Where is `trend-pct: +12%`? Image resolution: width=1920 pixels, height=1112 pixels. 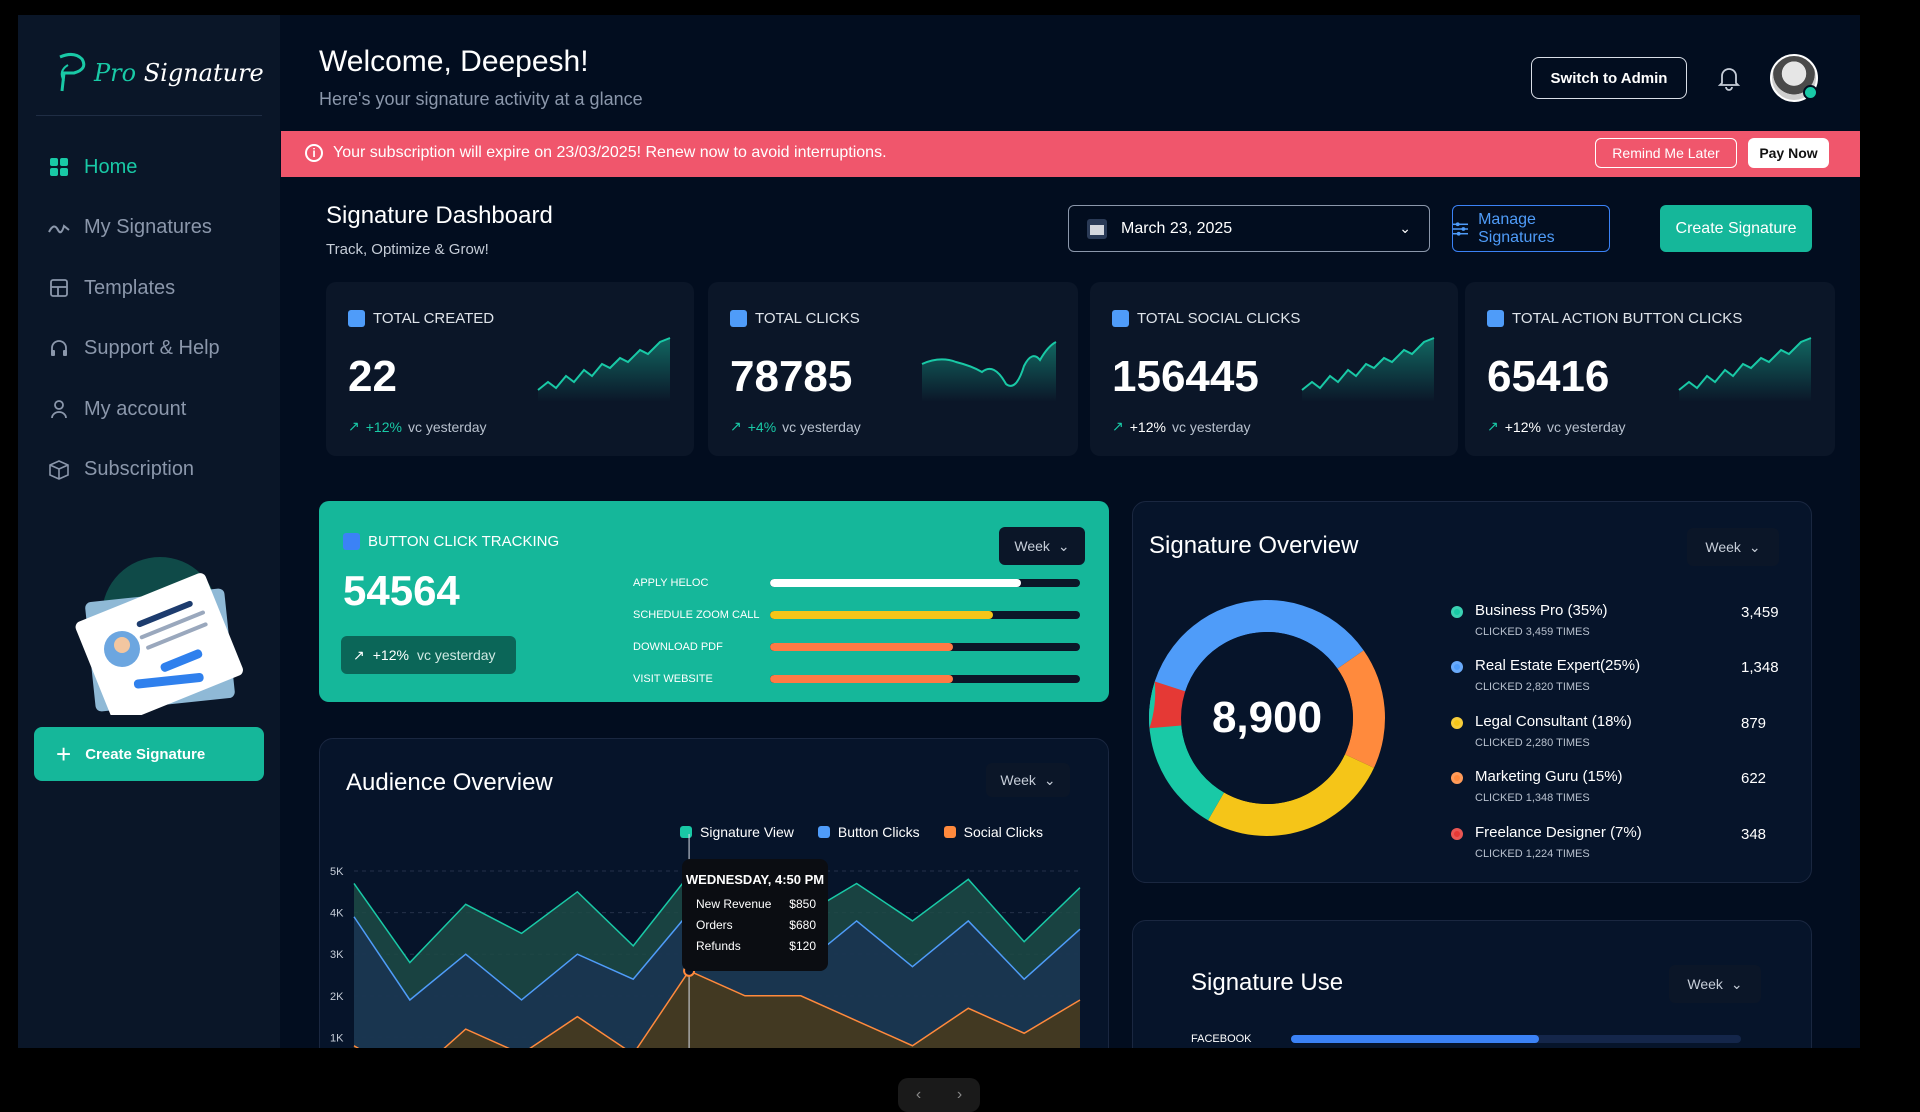
trend-pct: +12% is located at coordinates (390, 655).